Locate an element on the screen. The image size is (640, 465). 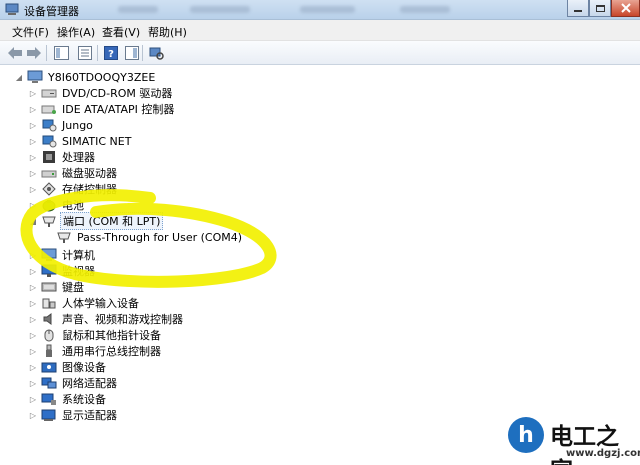
menu-file: 文件(F) is located at coordinates (30, 32).